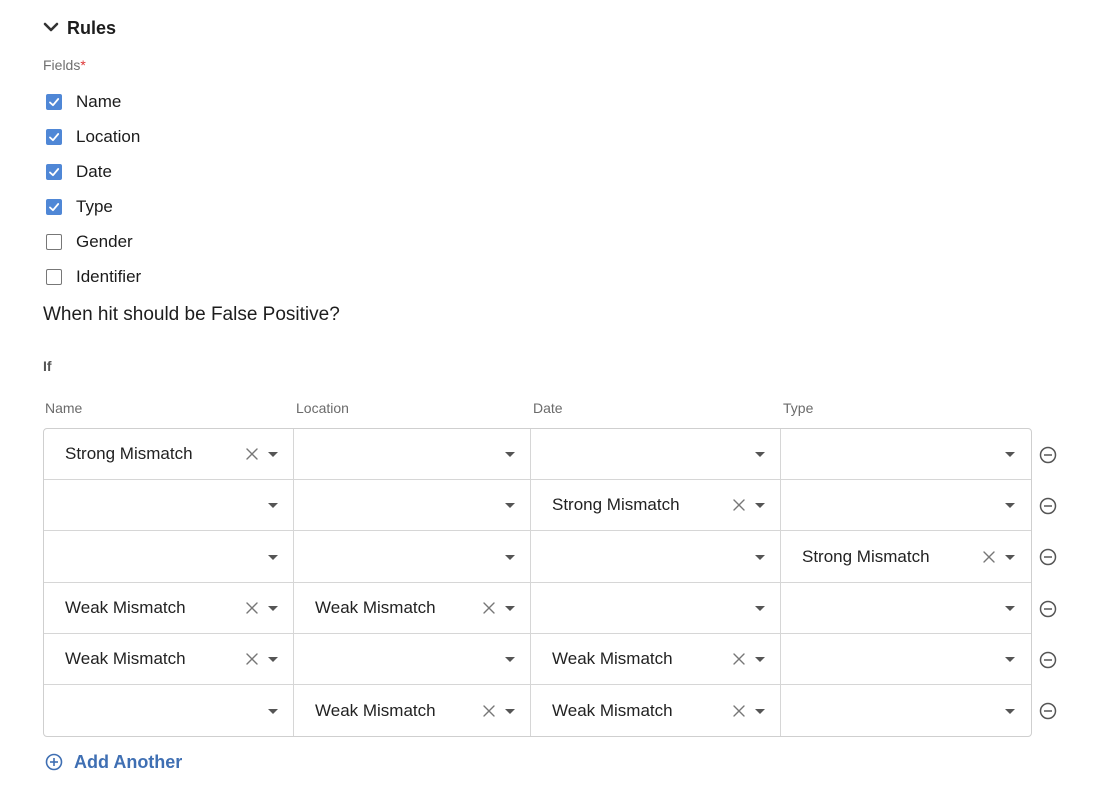 The image size is (1098, 797). Describe the element at coordinates (79, 28) in the screenshot. I see `rules-section-header: Rules` at that location.